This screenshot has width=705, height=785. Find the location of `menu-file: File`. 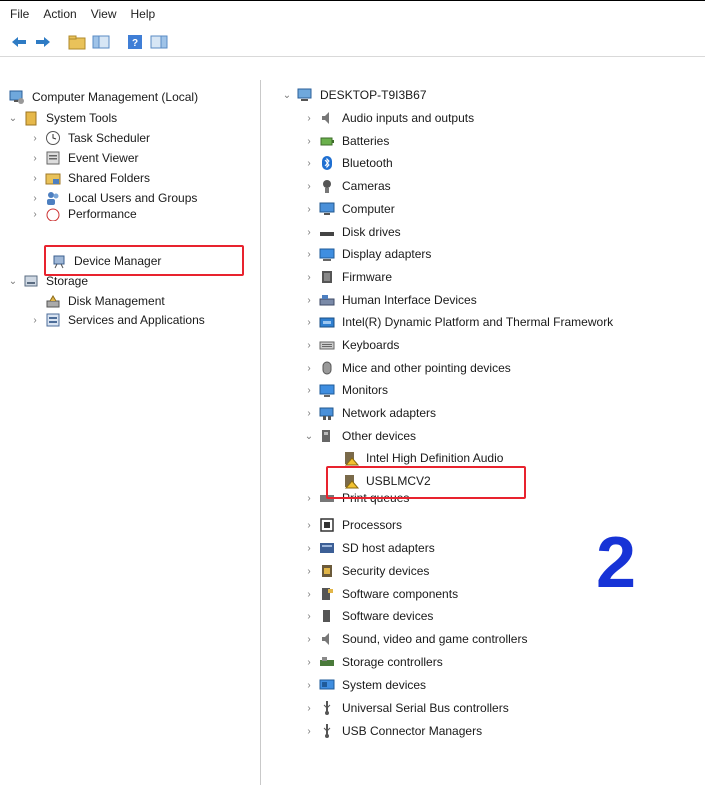

menu-file: File is located at coordinates (19, 14).